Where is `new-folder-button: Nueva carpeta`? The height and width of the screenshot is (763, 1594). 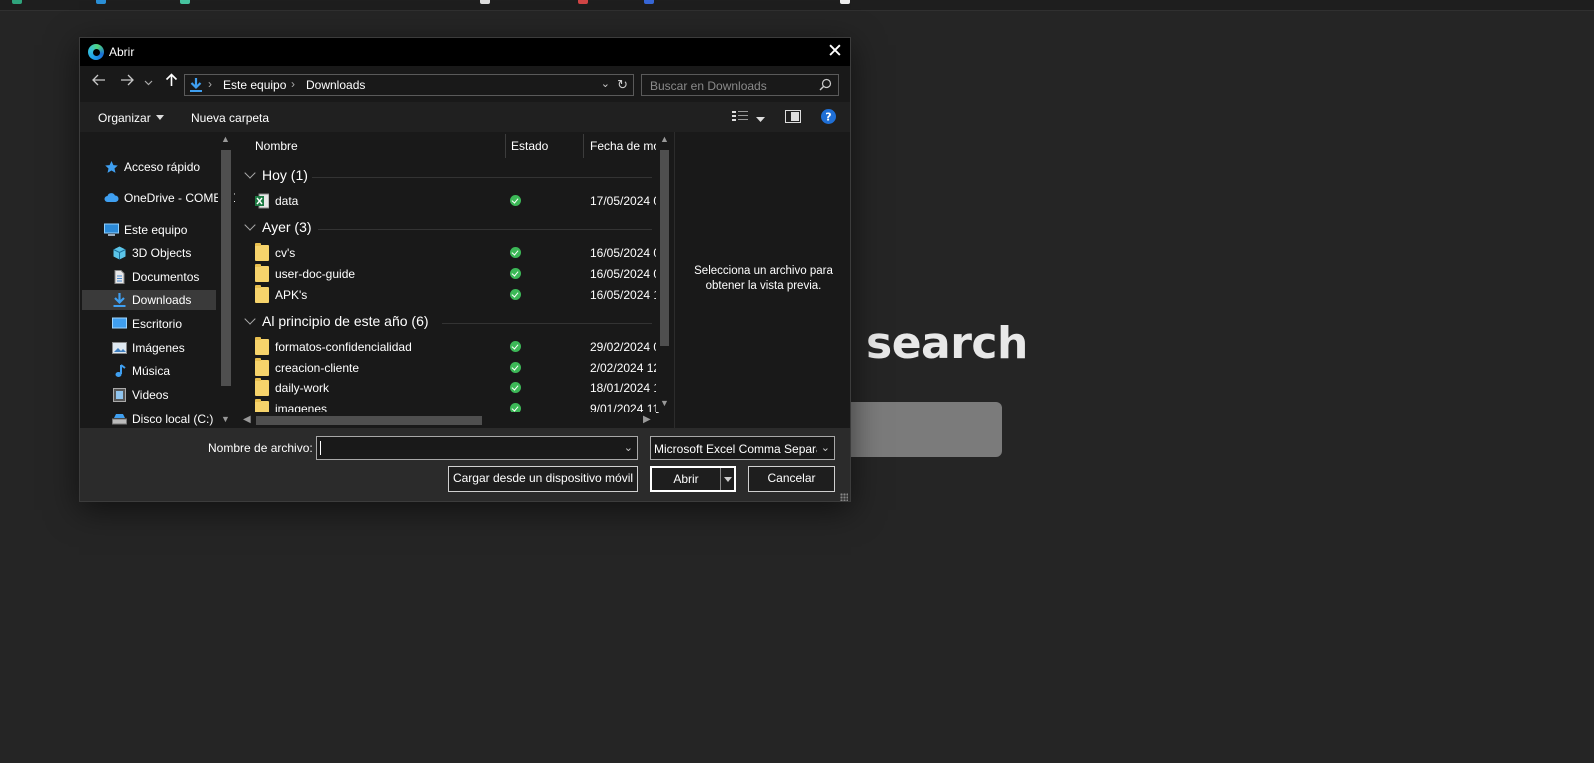
new-folder-button: Nueva carpeta is located at coordinates (230, 118).